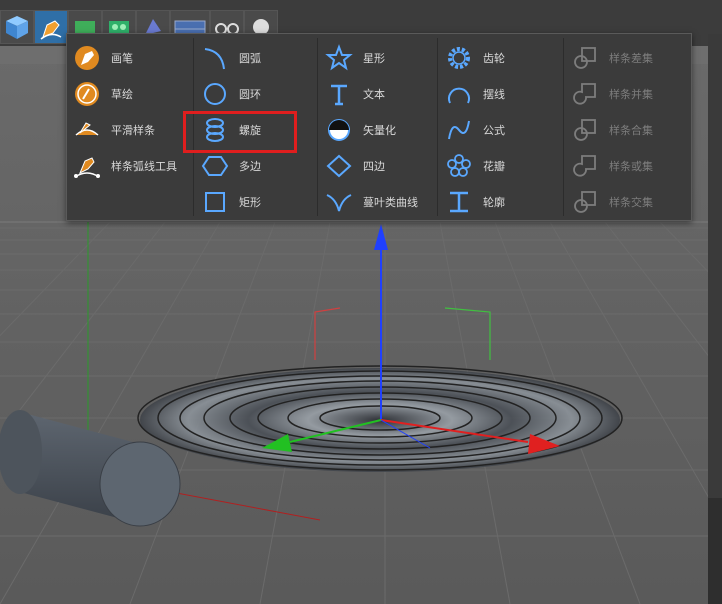  I want to click on profile-icon, so click(459, 202).